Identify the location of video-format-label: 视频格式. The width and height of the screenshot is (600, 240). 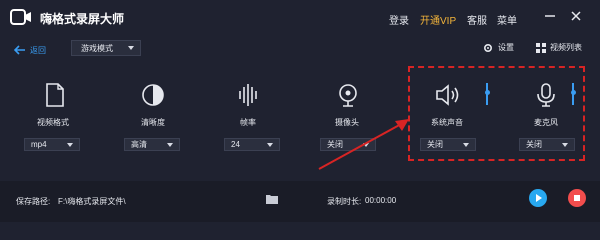
(53, 122).